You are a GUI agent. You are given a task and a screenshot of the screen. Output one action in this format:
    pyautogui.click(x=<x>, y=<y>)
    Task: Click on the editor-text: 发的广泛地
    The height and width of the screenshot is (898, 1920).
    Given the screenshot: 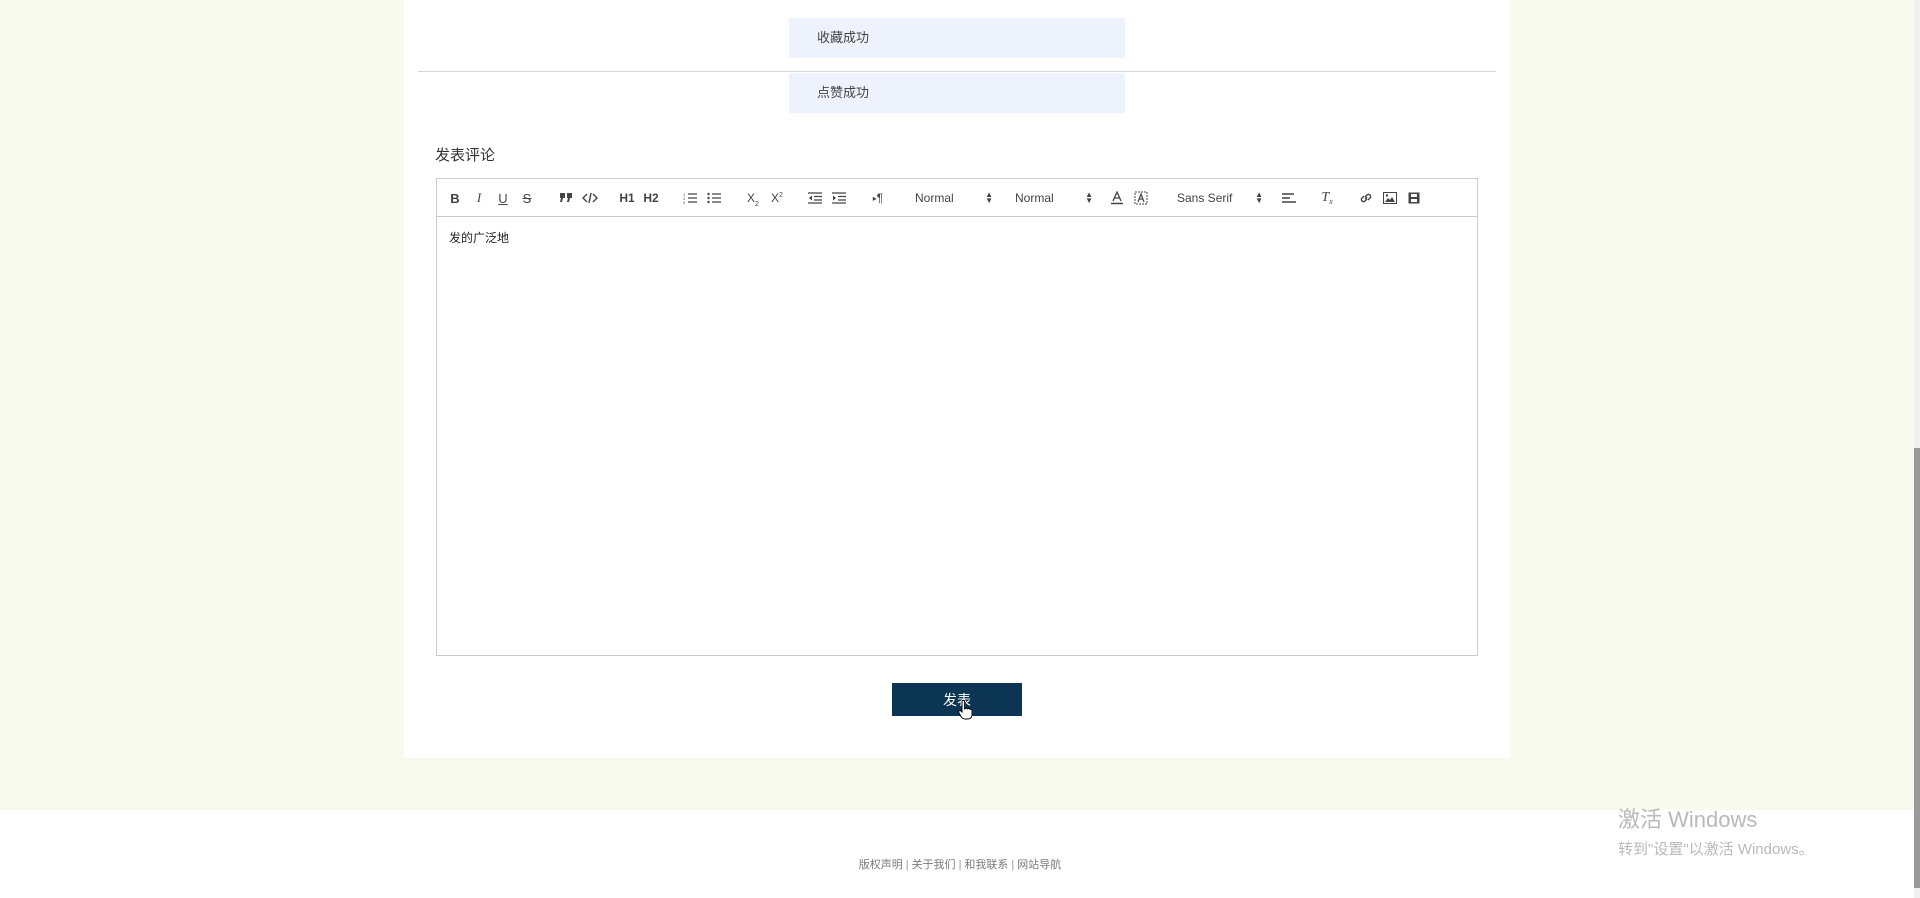 What is the action you would take?
    pyautogui.click(x=479, y=238)
    